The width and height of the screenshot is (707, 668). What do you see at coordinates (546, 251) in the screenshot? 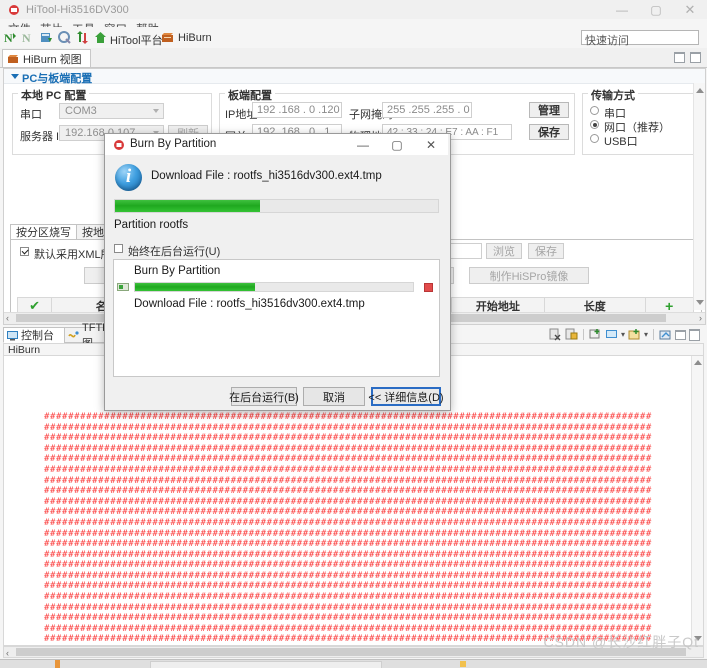
I see `save-xml-button: 保存` at bounding box center [546, 251].